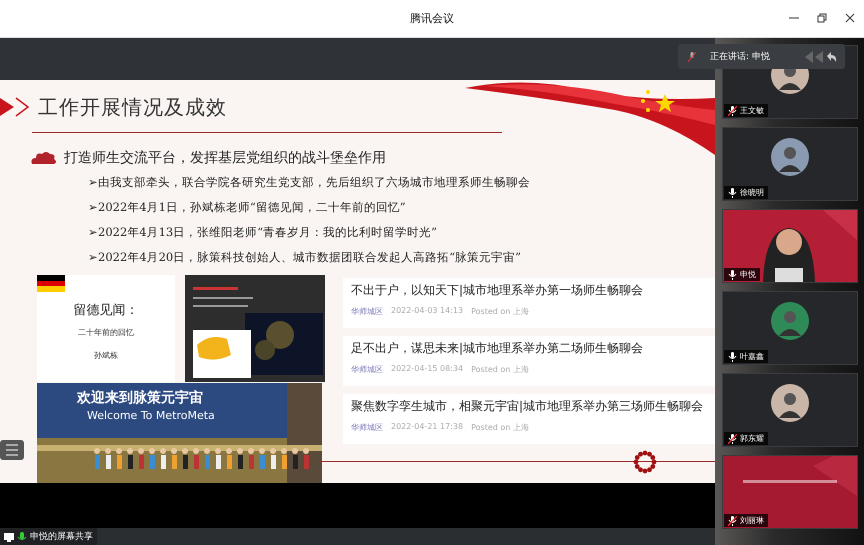  Describe the element at coordinates (752, 520) in the screenshot. I see `participant-name: 刘丽琳` at that location.